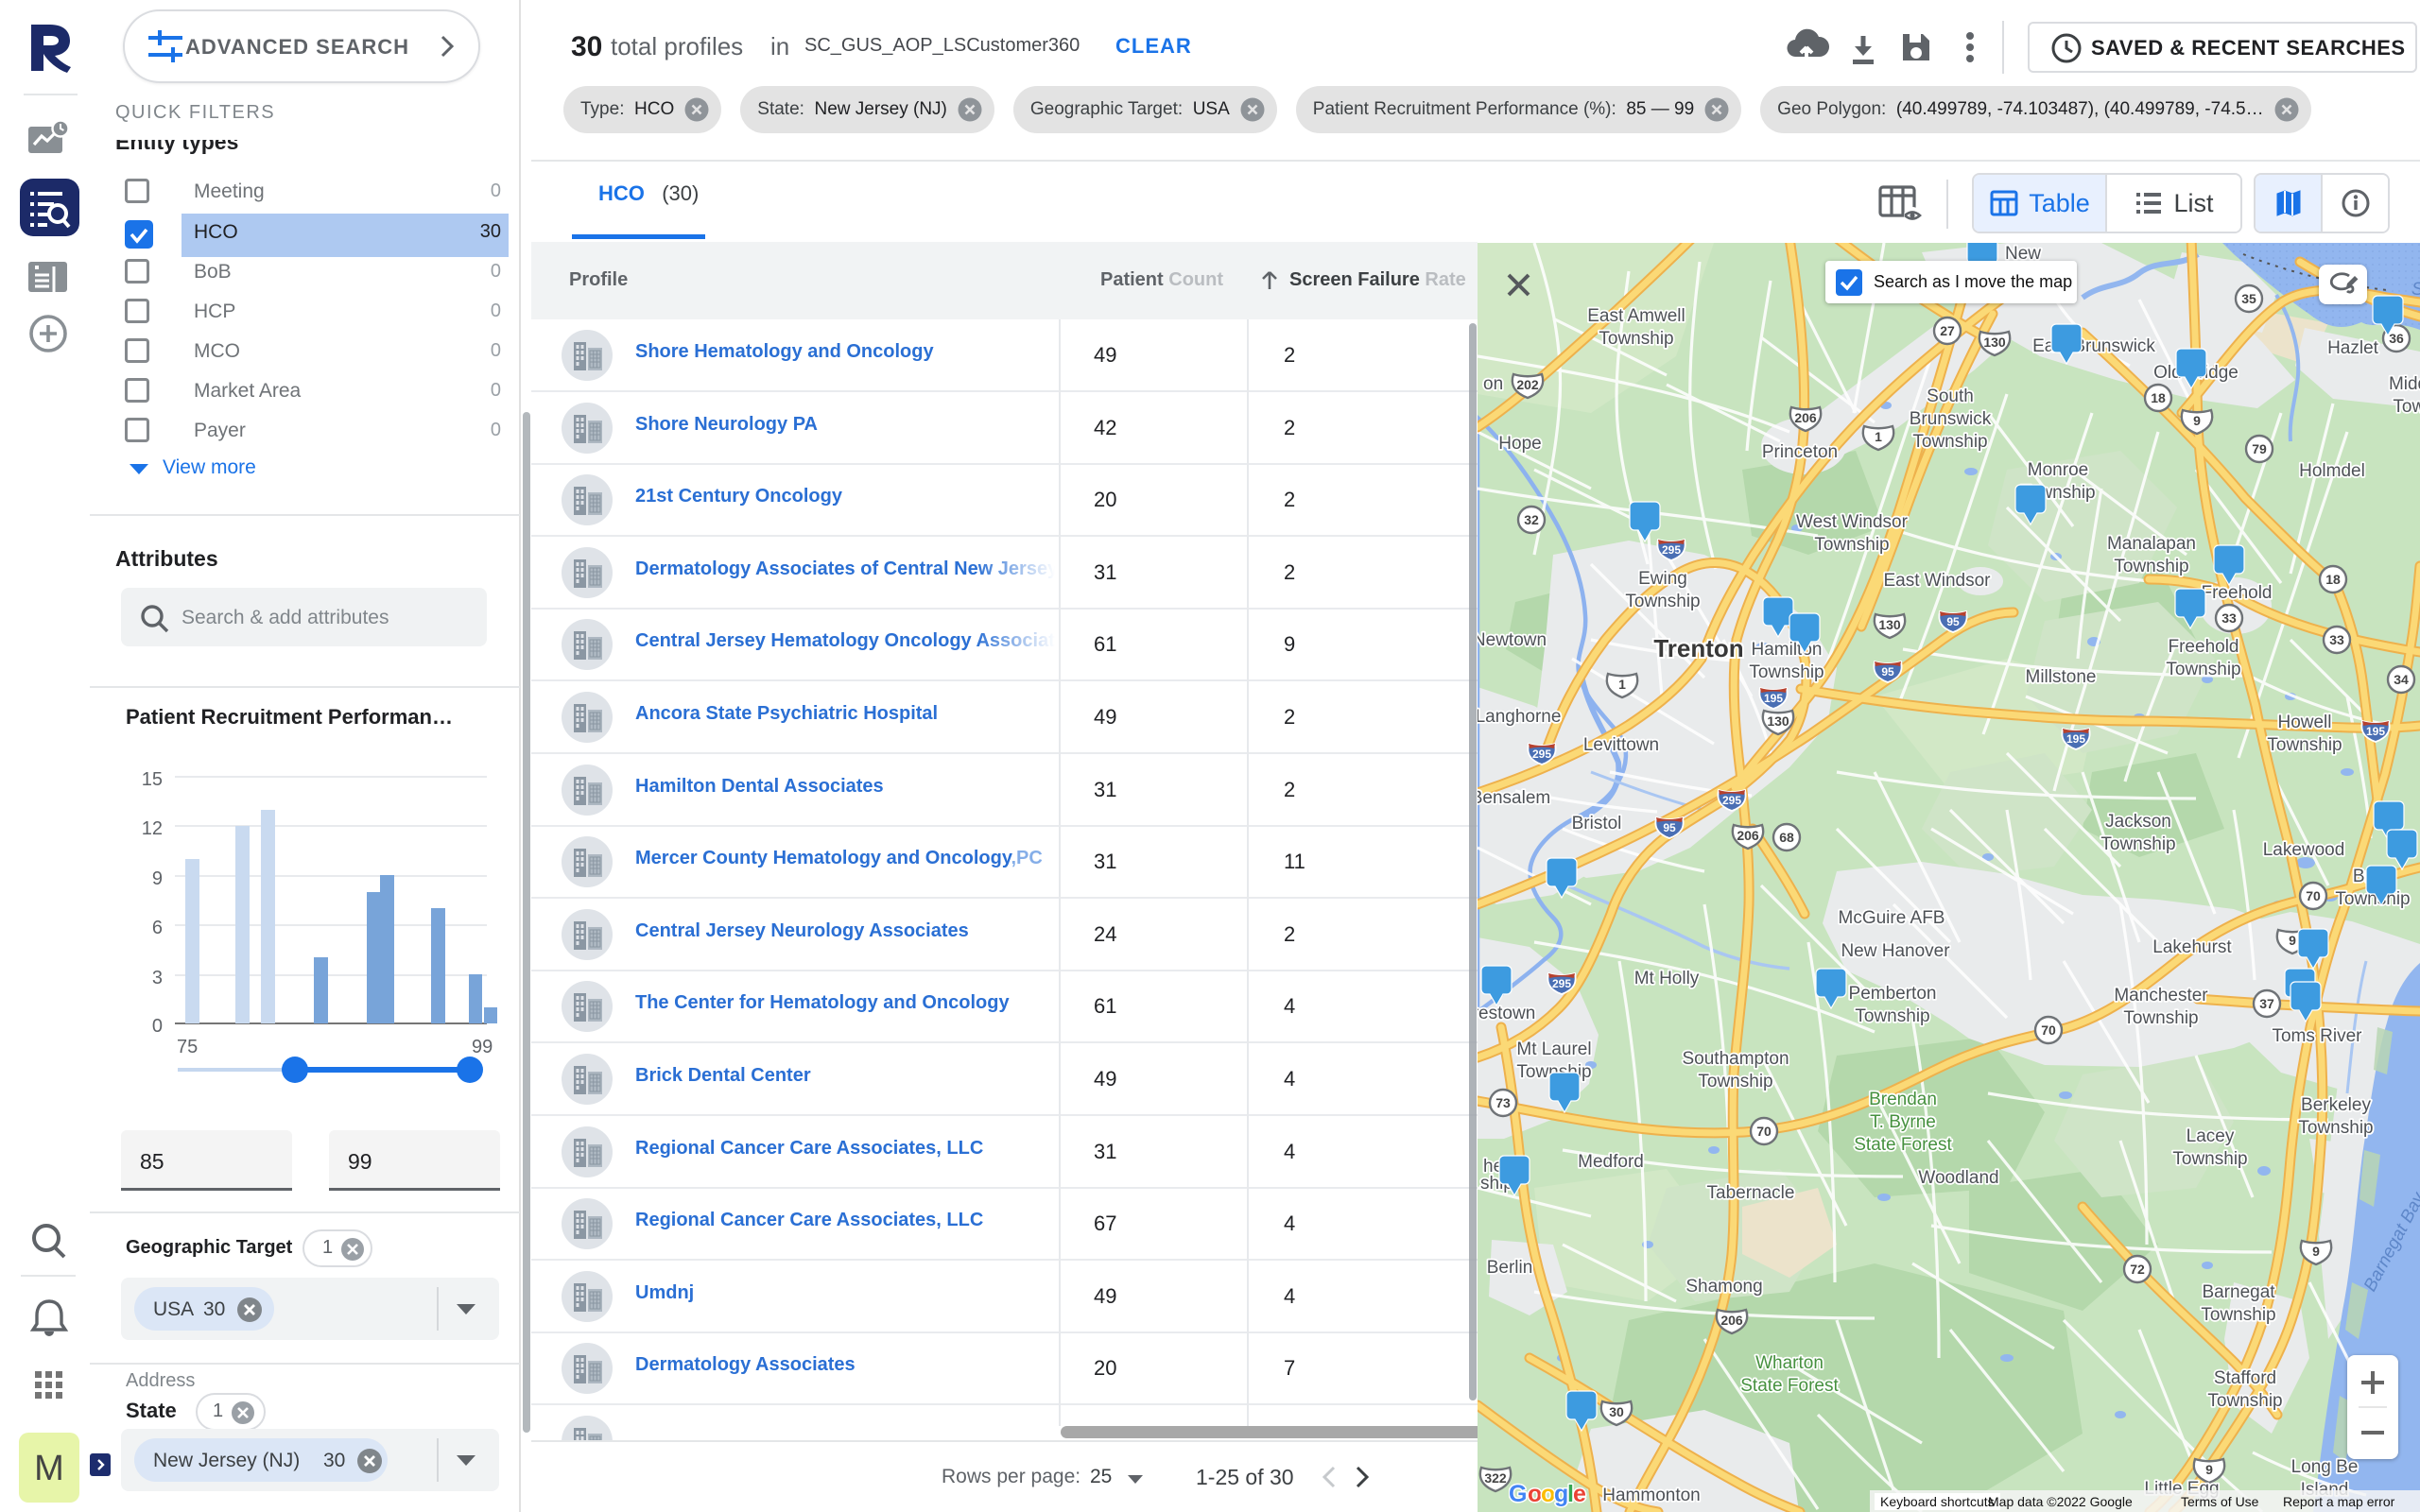  What do you see at coordinates (1903, 1099) in the screenshot?
I see `svg-text: Brendan` at bounding box center [1903, 1099].